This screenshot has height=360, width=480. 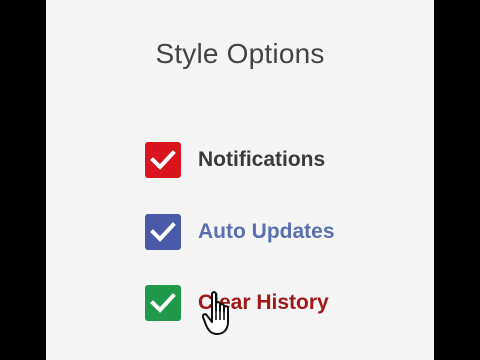 What do you see at coordinates (266, 231) in the screenshot?
I see `auto-updates-label: Auto Updates` at bounding box center [266, 231].